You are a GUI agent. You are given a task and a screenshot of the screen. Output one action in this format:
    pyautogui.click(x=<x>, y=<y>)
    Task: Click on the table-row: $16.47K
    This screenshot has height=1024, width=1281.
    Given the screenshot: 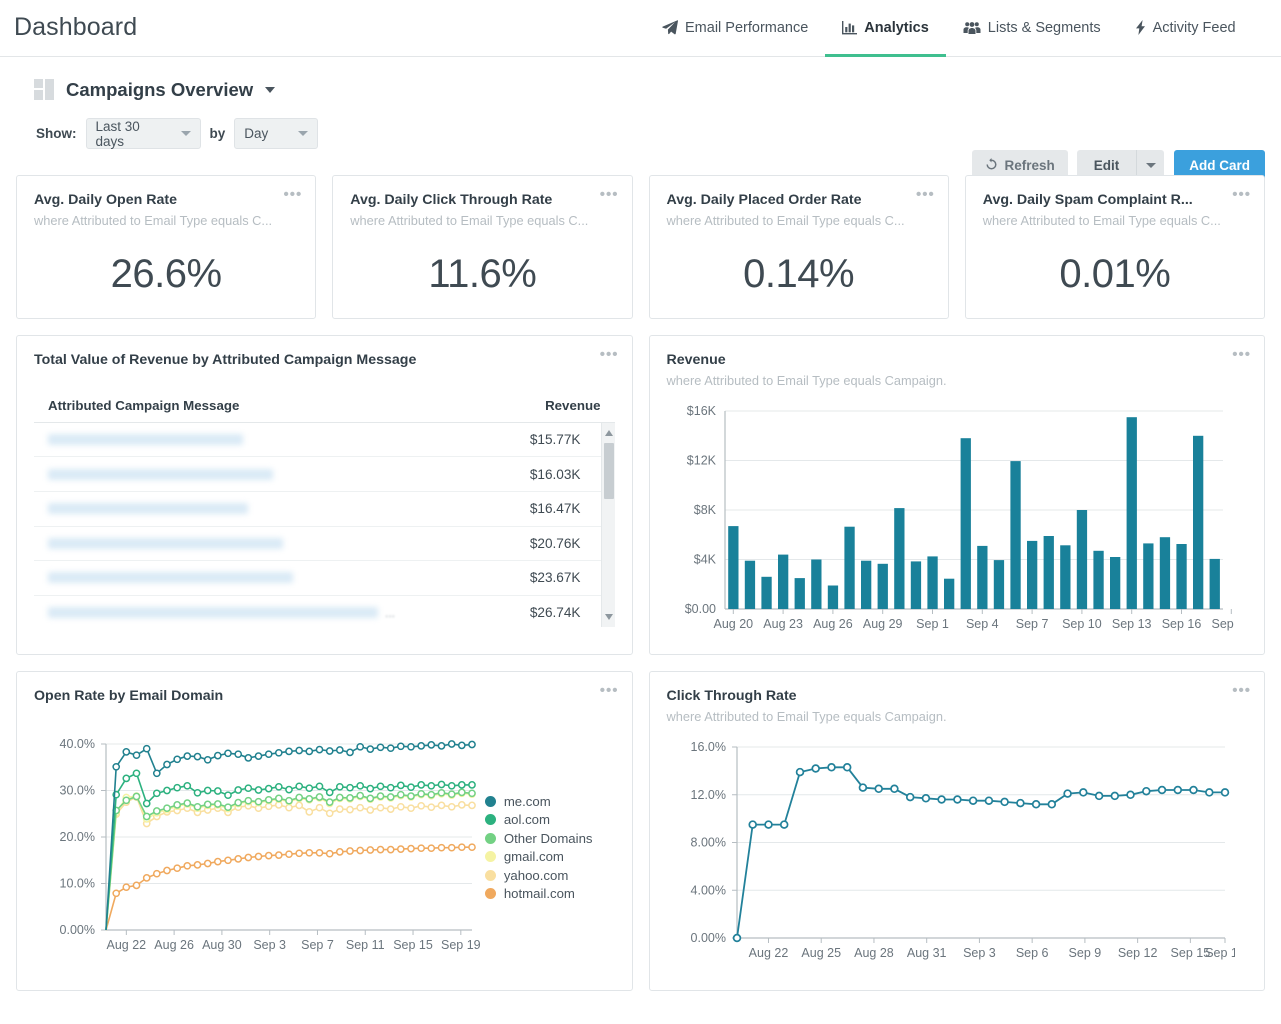 What is the action you would take?
    pyautogui.click(x=324, y=509)
    